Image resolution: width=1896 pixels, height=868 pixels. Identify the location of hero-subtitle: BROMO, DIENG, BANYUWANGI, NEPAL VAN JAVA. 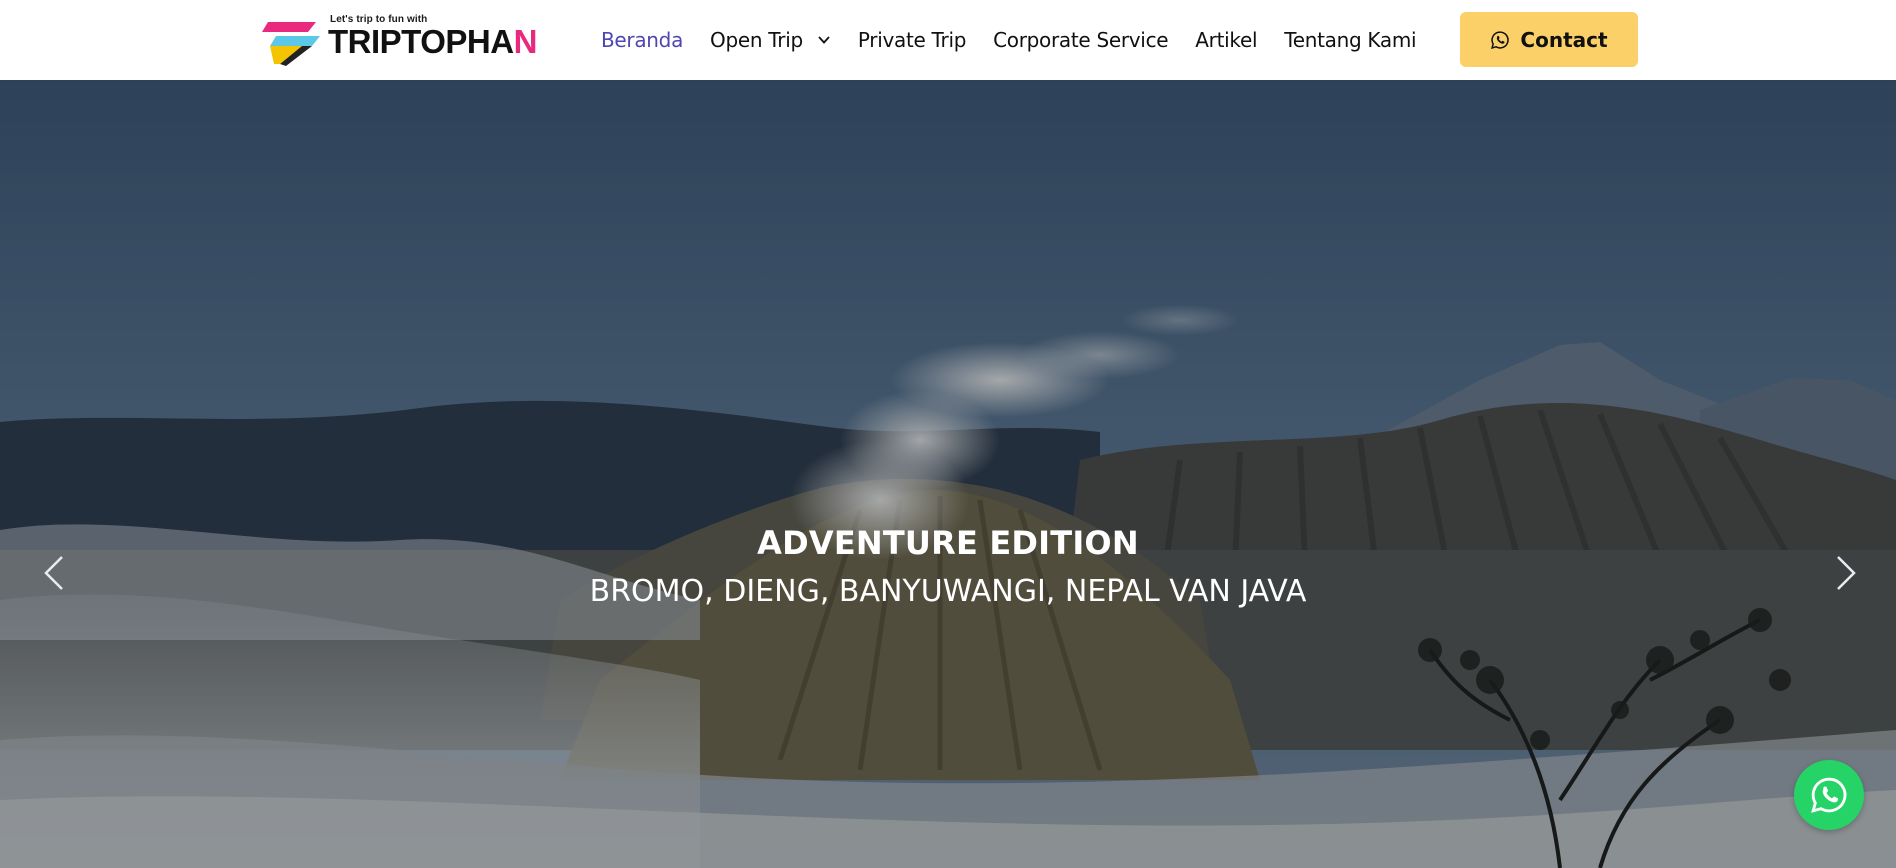
(948, 591).